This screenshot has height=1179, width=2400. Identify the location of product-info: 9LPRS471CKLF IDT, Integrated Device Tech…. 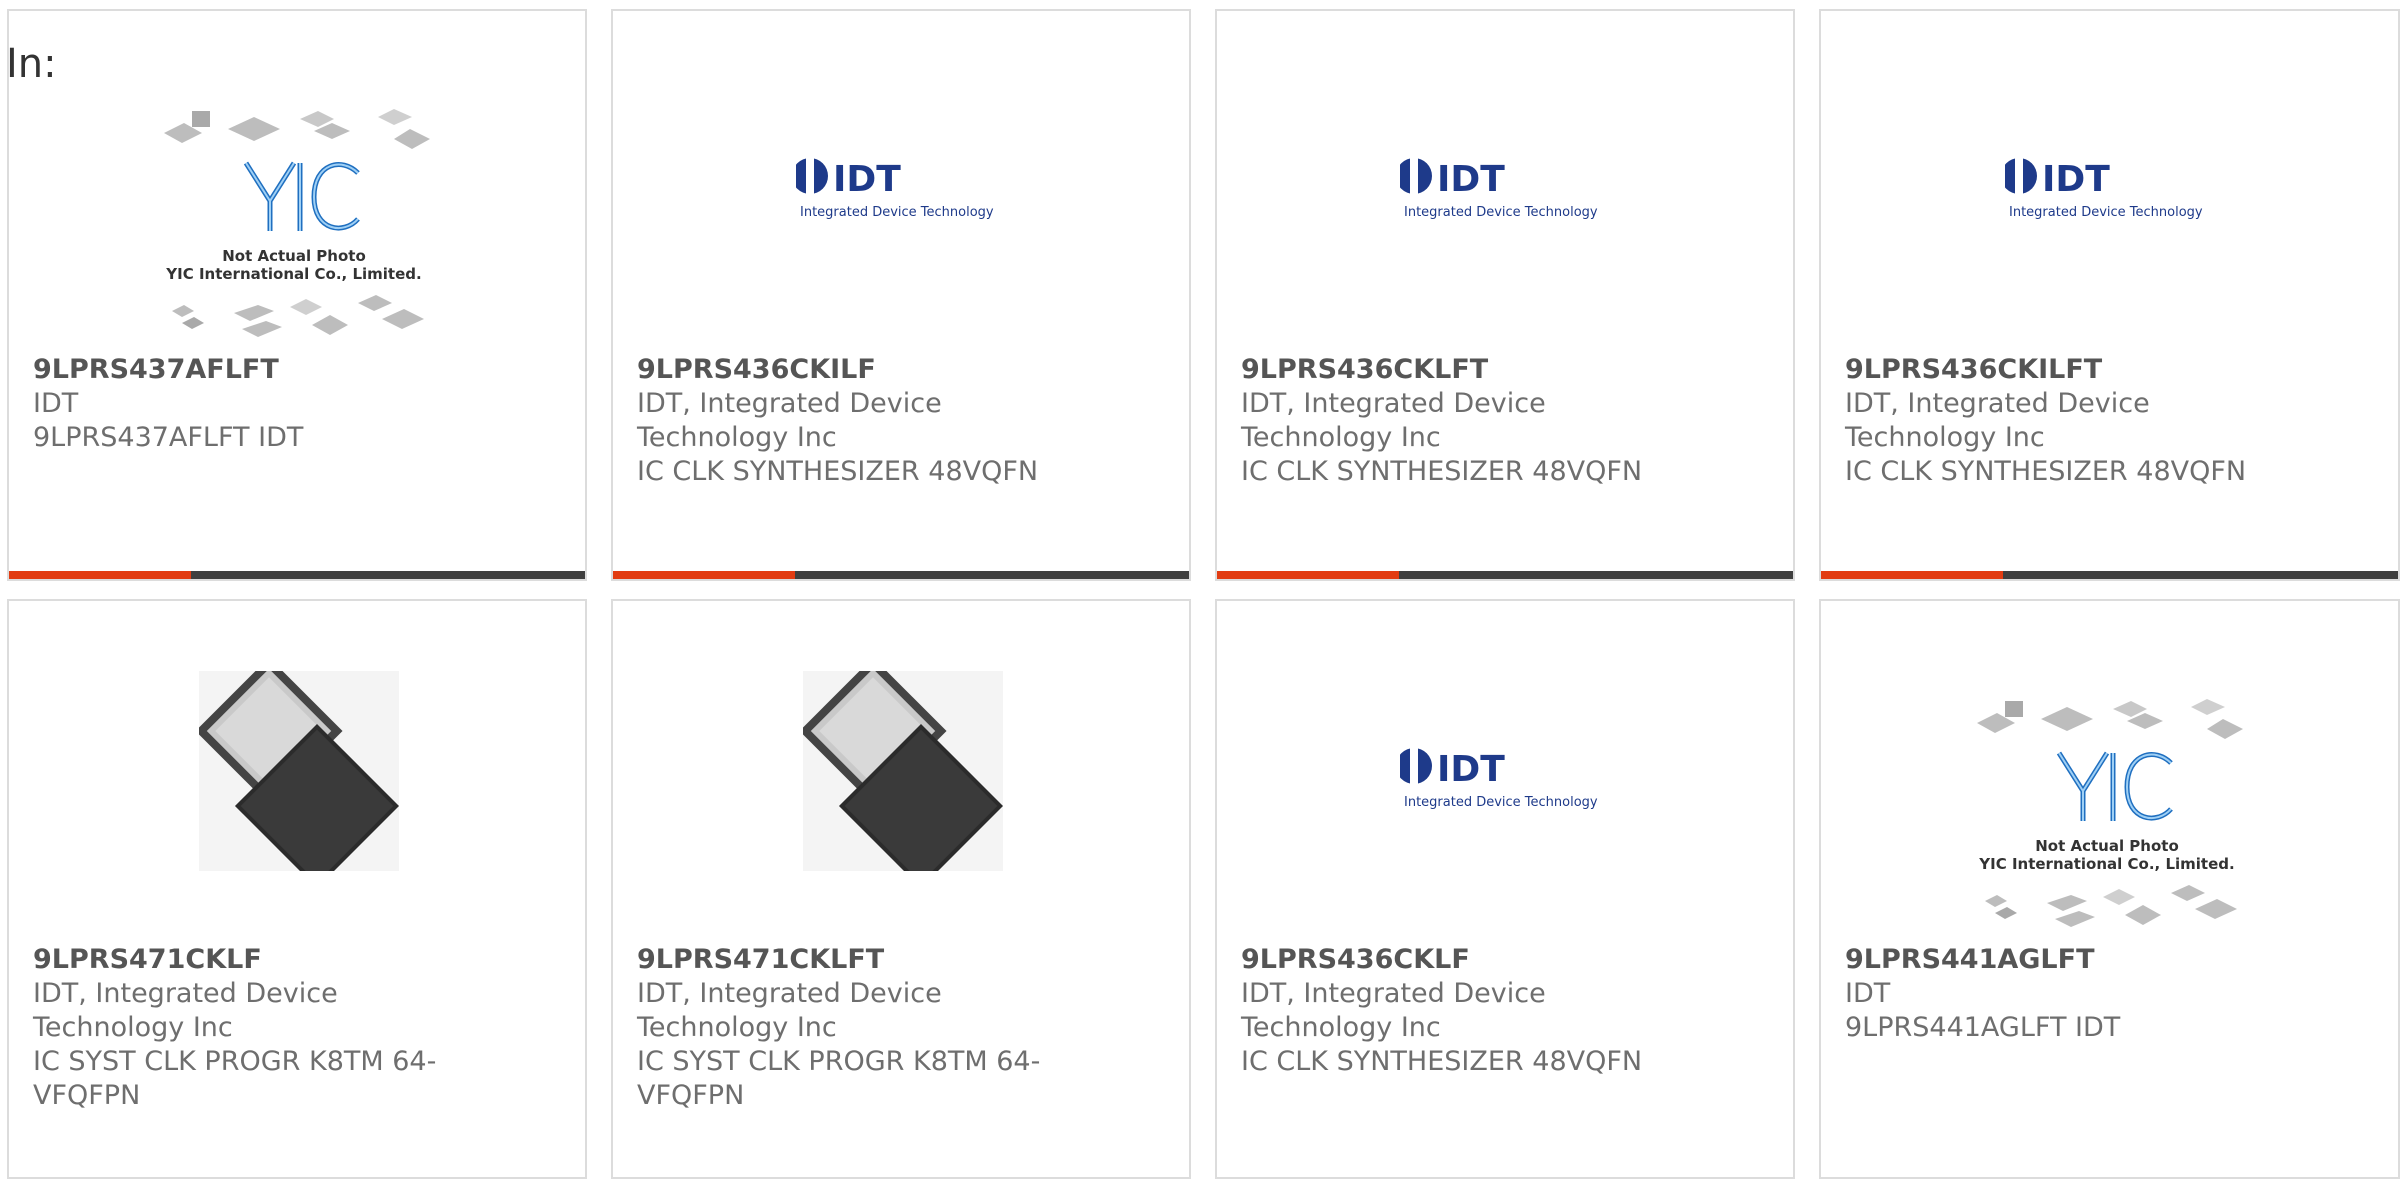
(253, 1028).